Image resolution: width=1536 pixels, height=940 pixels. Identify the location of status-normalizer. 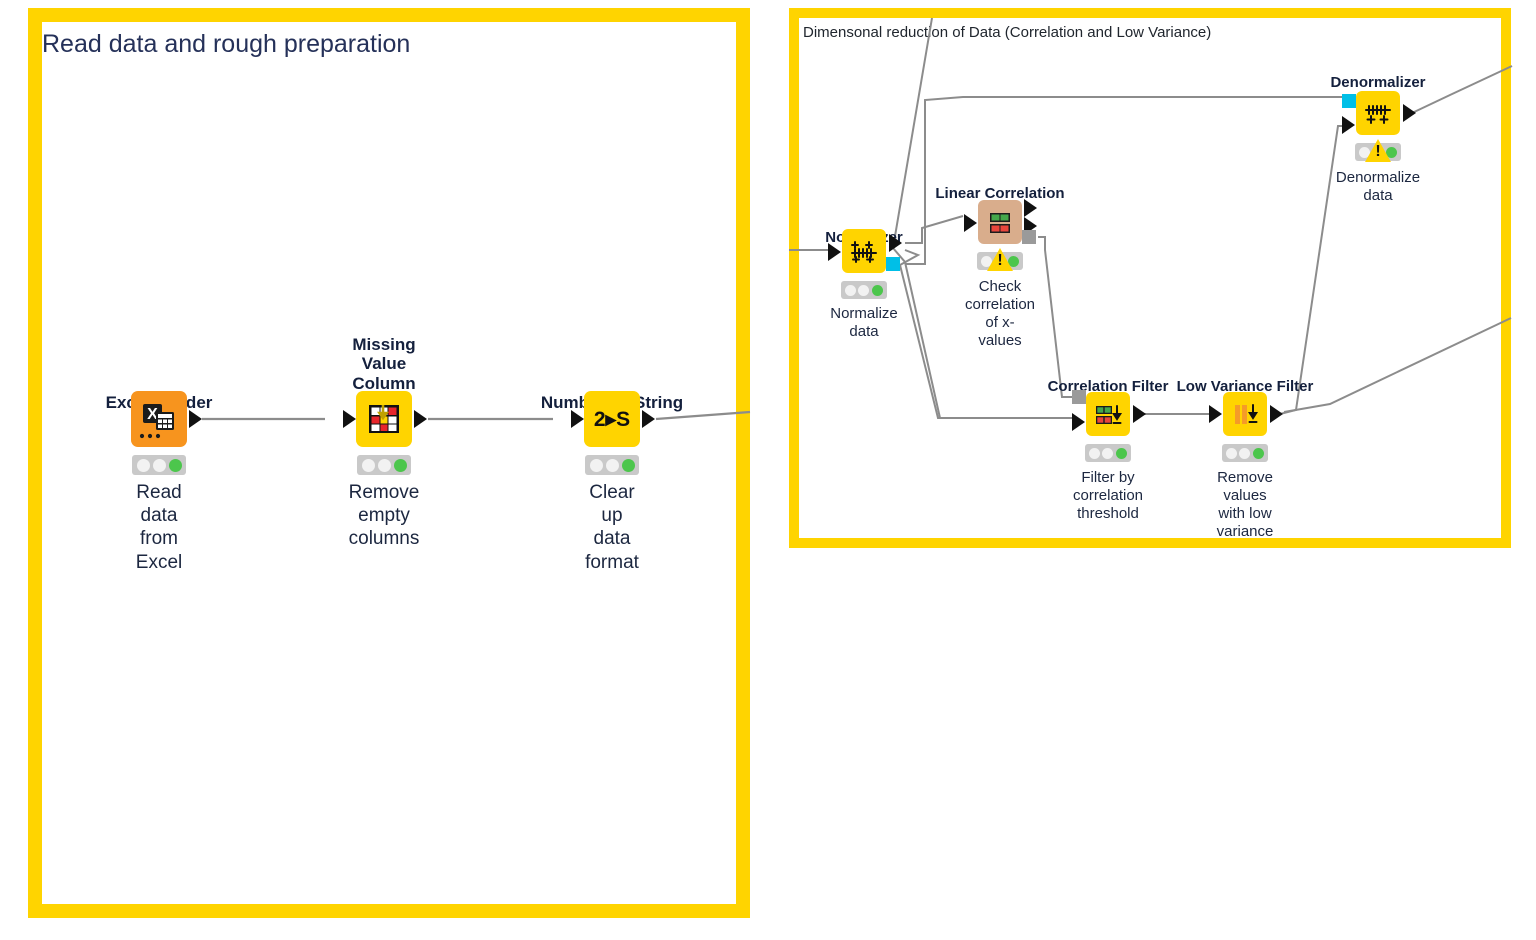
(864, 290).